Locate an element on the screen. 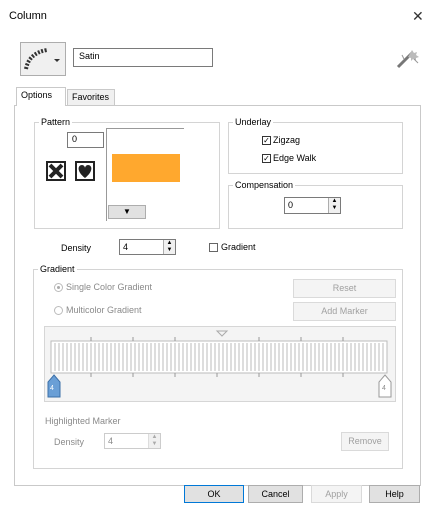  density-spinbox: 4 ▲ ▼ is located at coordinates (147, 247).